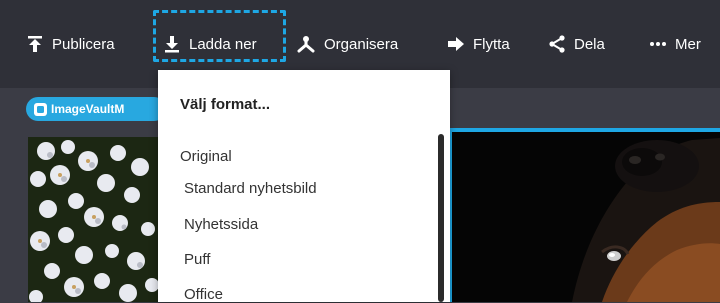  I want to click on more-dots-icon, so click(658, 44).